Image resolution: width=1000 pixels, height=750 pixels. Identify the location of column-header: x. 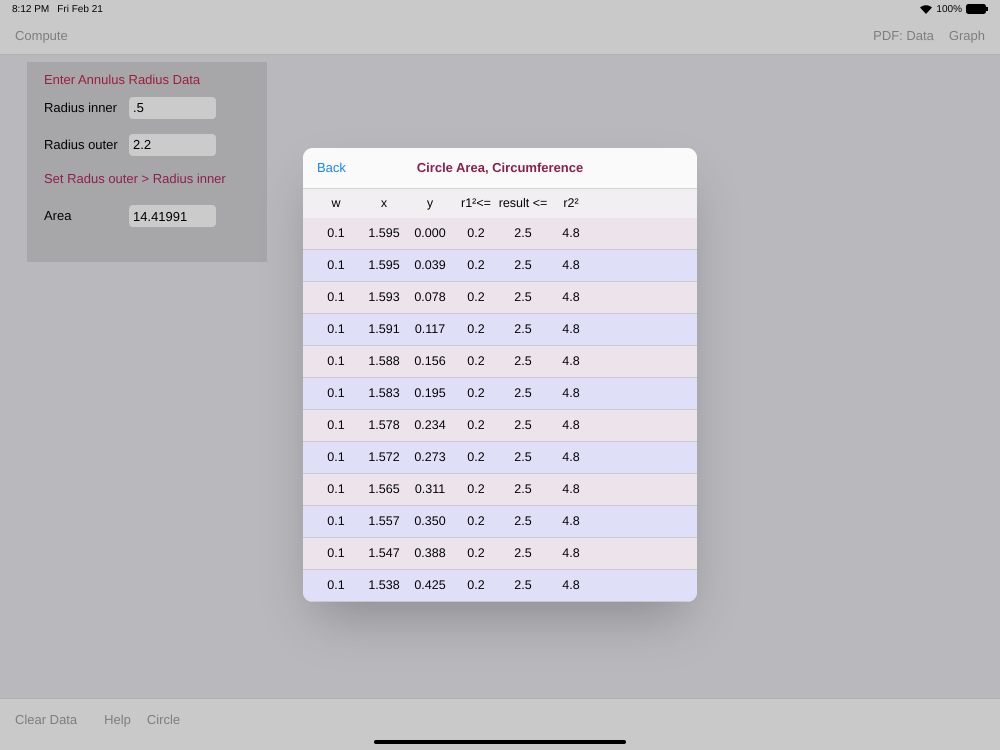
(384, 203).